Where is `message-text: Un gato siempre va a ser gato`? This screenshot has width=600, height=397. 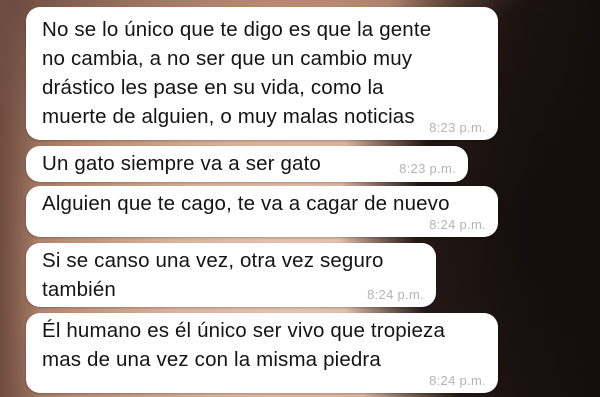 message-text: Un gato siempre va a ser gato is located at coordinates (181, 163).